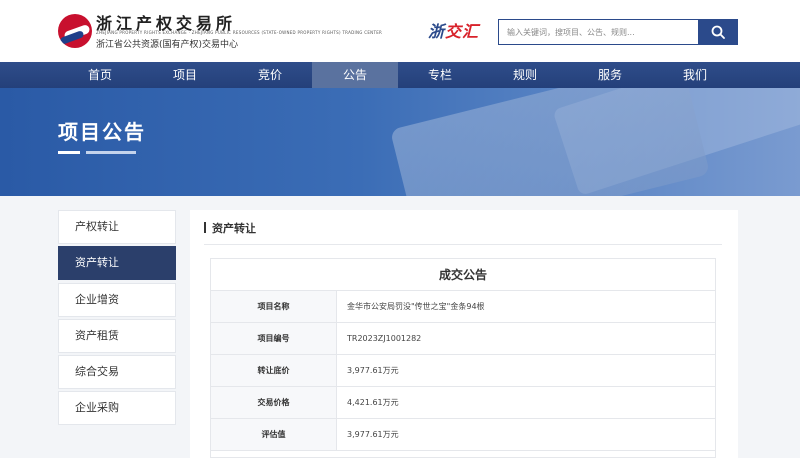 The width and height of the screenshot is (800, 458). Describe the element at coordinates (117, 263) in the screenshot. I see `sidebar-item-asset-transfer: 资产转让` at that location.